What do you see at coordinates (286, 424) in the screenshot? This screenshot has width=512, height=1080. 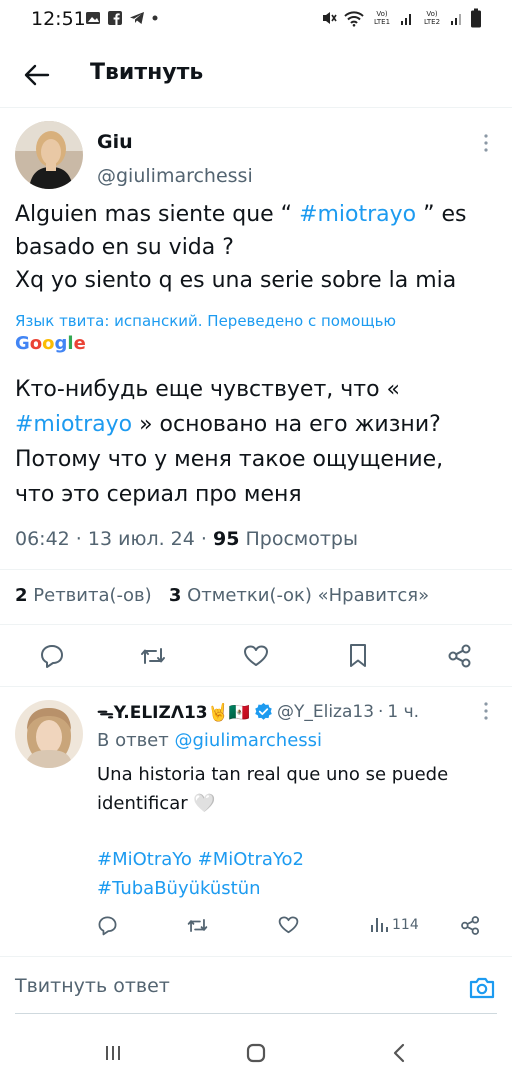 I see `translated-part: » основано на его жизни?` at bounding box center [286, 424].